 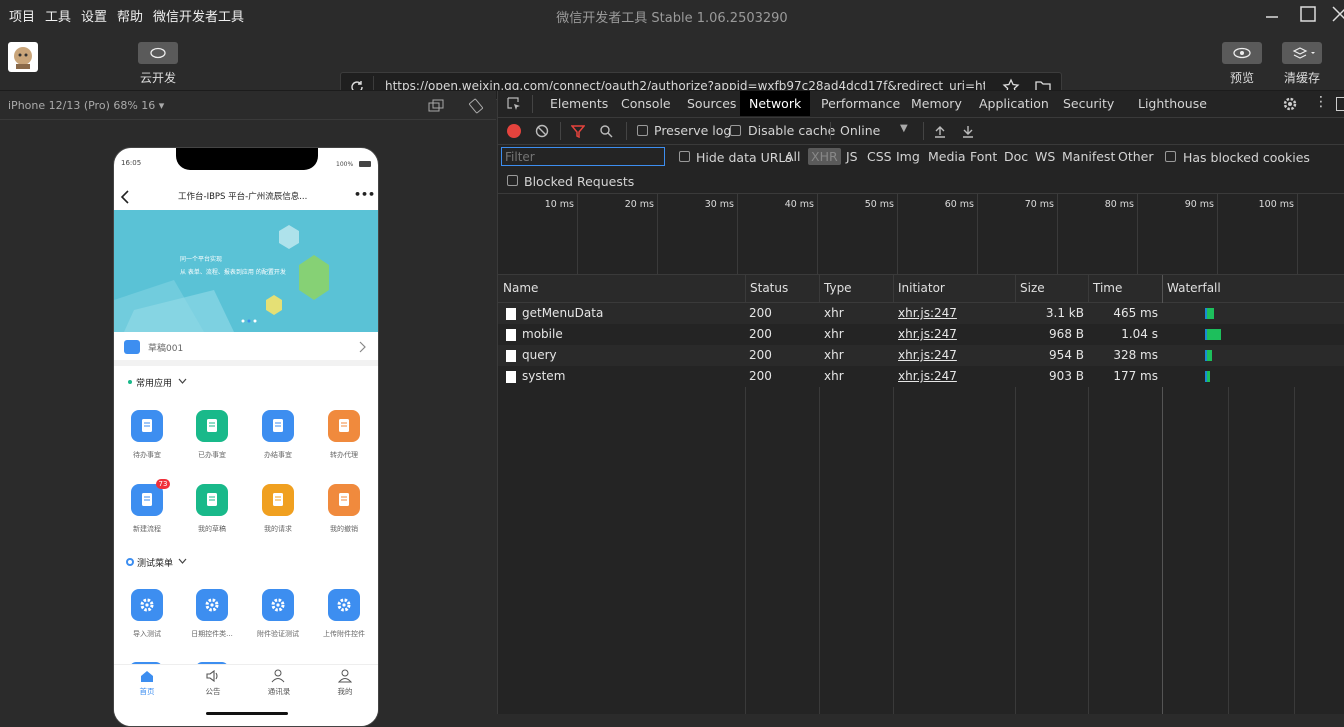 What do you see at coordinates (578, 131) in the screenshot?
I see `filter-icon` at bounding box center [578, 131].